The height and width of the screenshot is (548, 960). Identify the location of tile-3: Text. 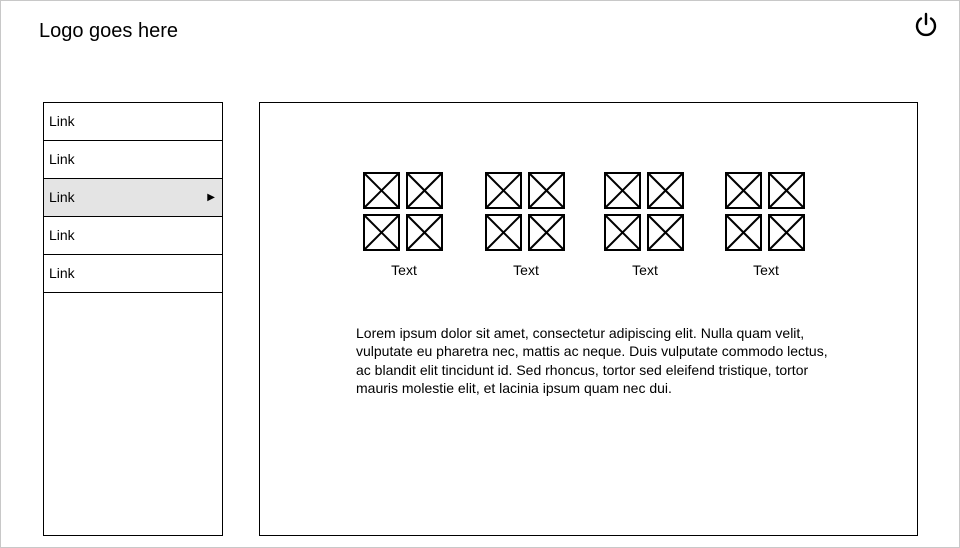
(645, 226).